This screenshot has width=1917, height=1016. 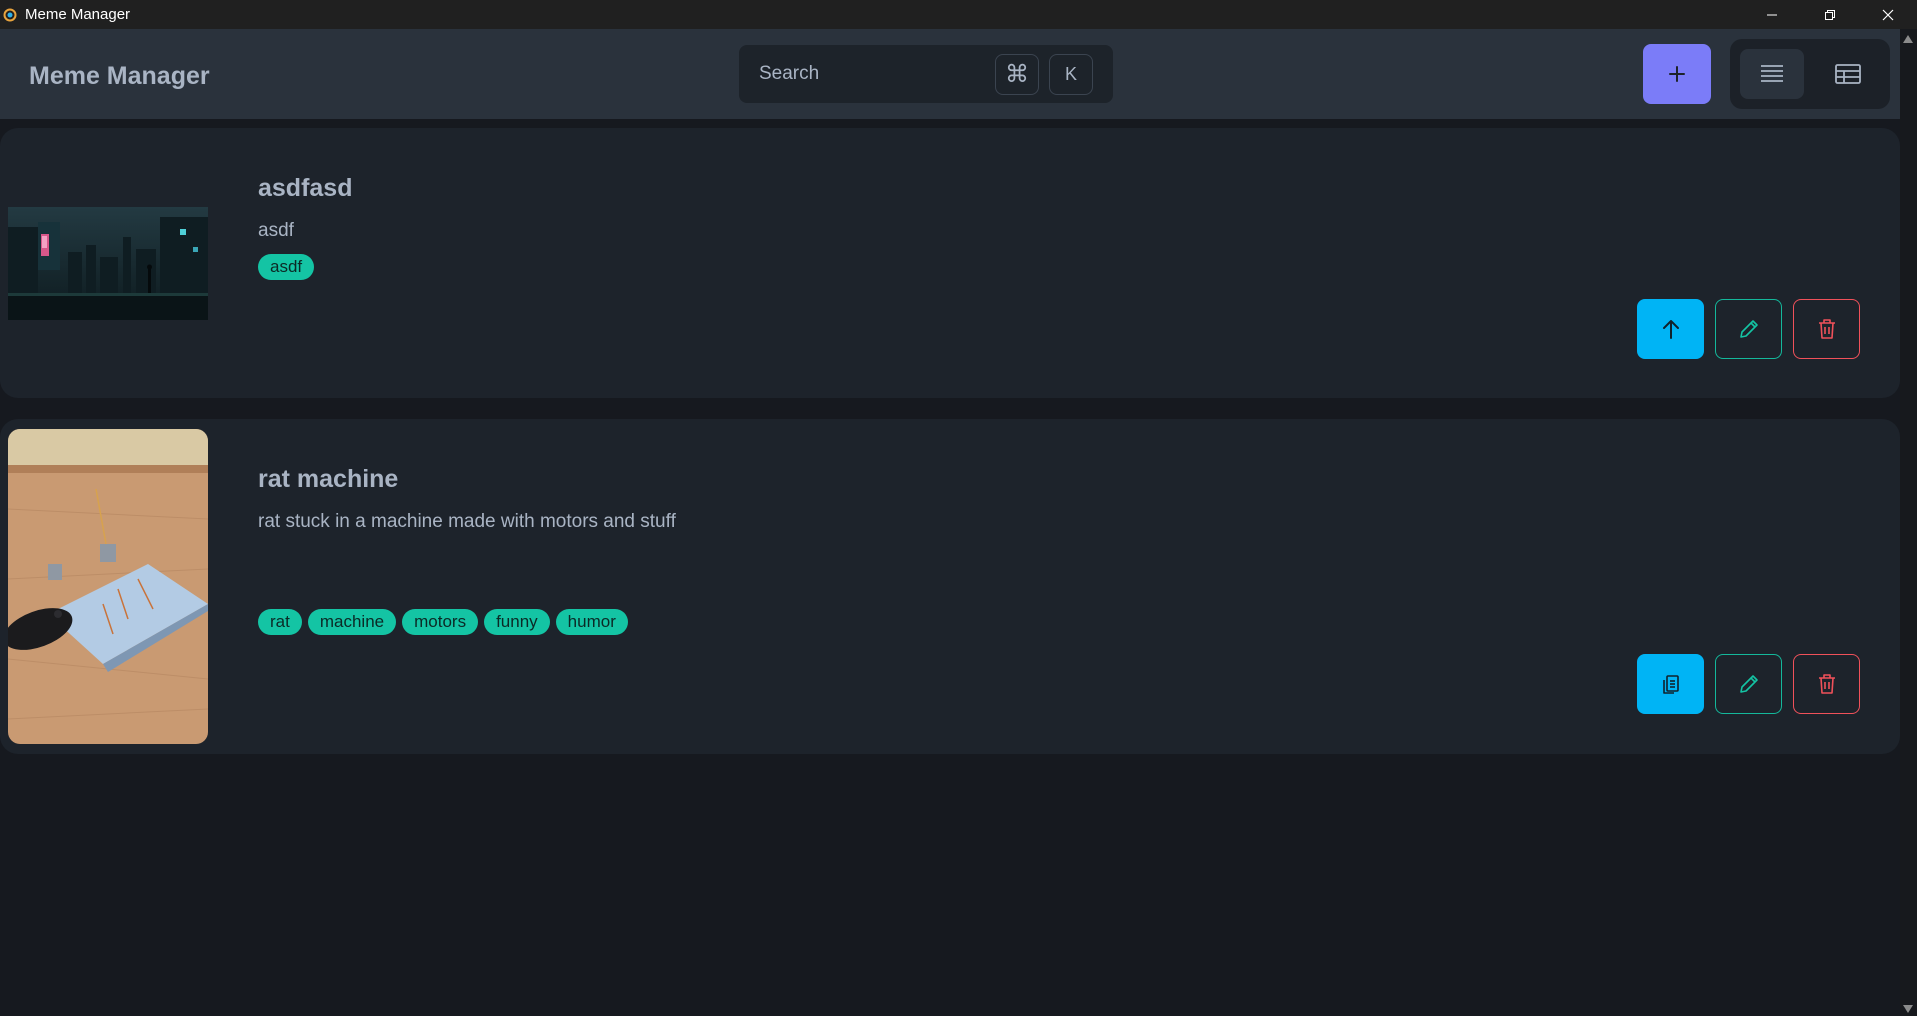 What do you see at coordinates (440, 622) in the screenshot?
I see `tag-badge: motors` at bounding box center [440, 622].